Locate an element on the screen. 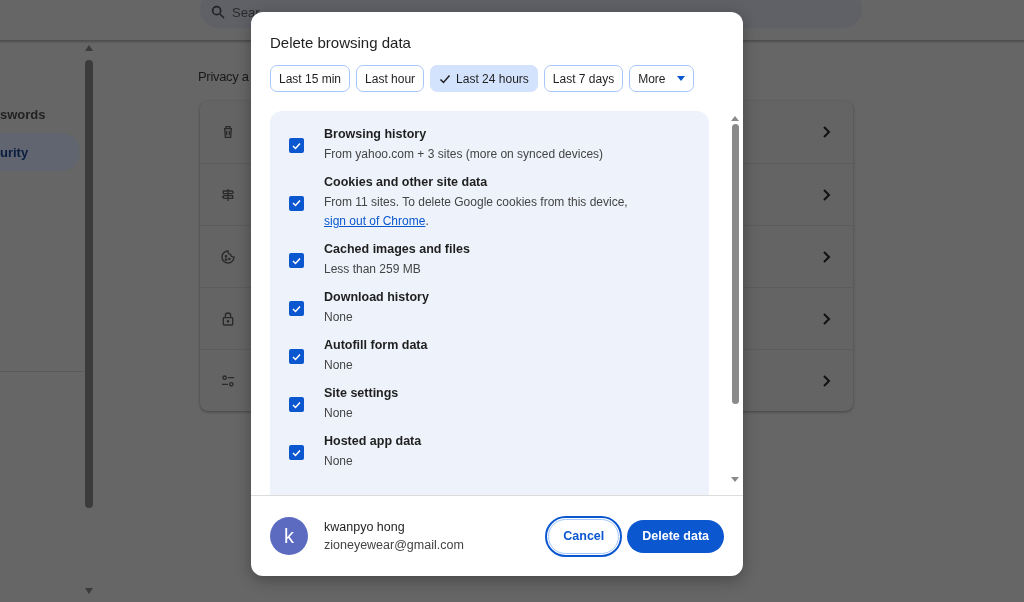 The image size is (1024, 602). item-title: Site settings is located at coordinates (361, 393).